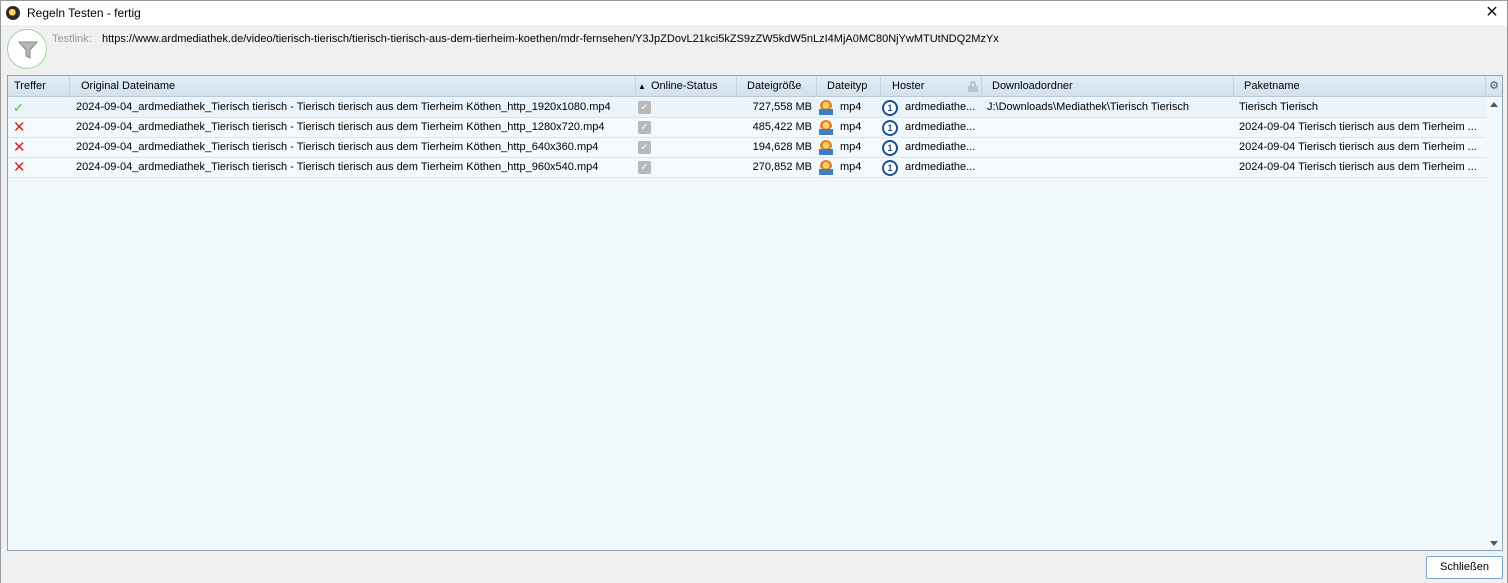  What do you see at coordinates (779, 86) in the screenshot?
I see `column-header-dateigroesse: Dateigröße` at bounding box center [779, 86].